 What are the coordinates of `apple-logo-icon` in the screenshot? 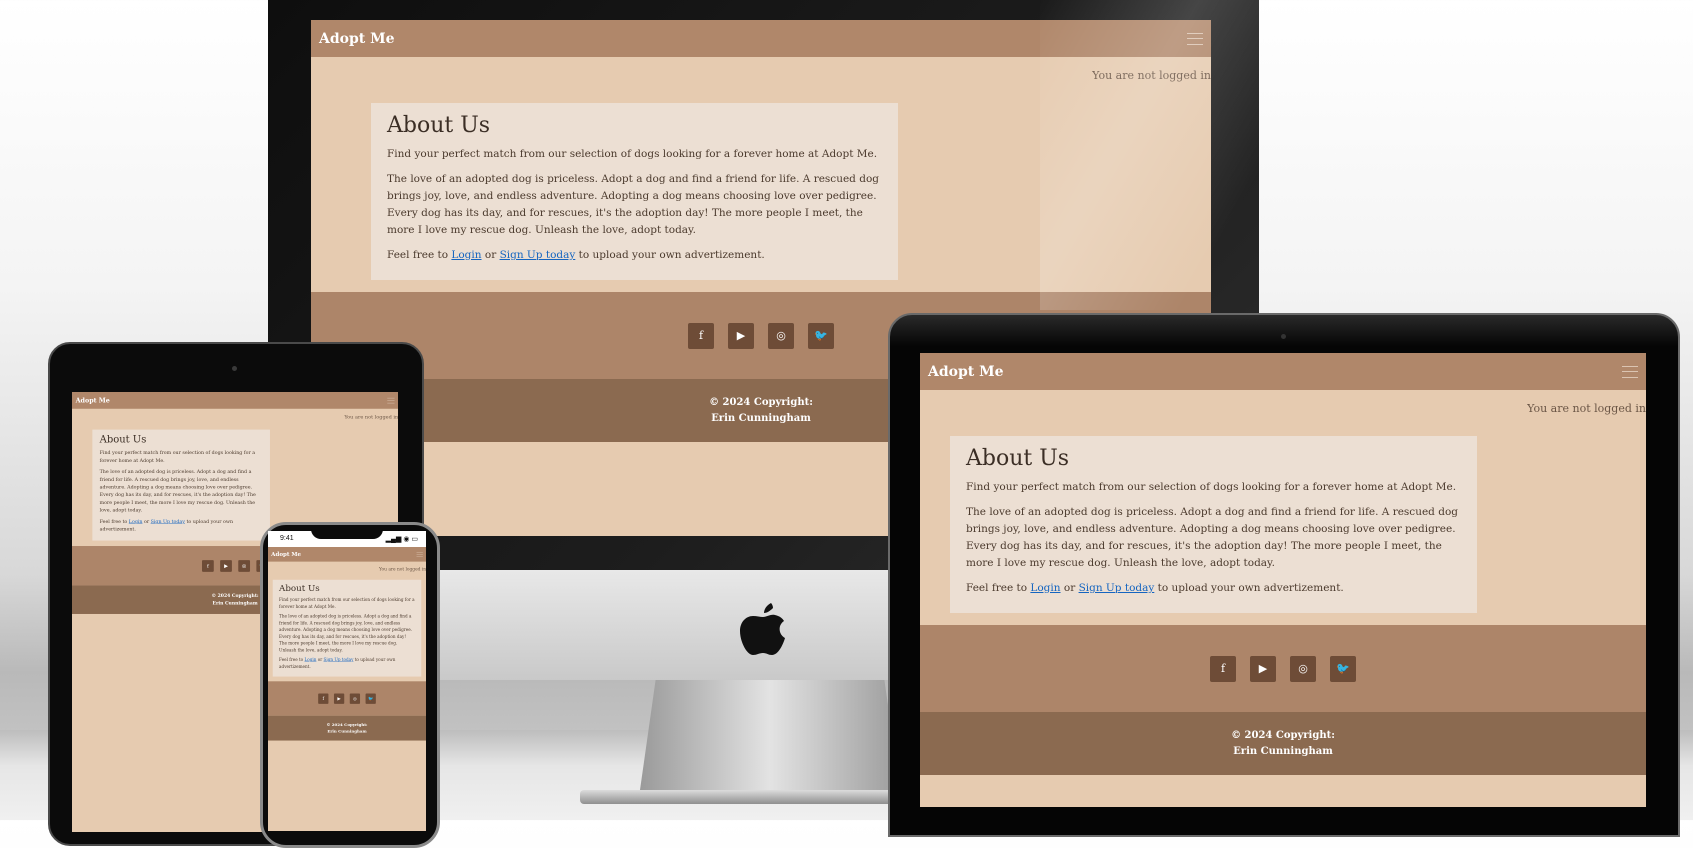 It's located at (762, 629).